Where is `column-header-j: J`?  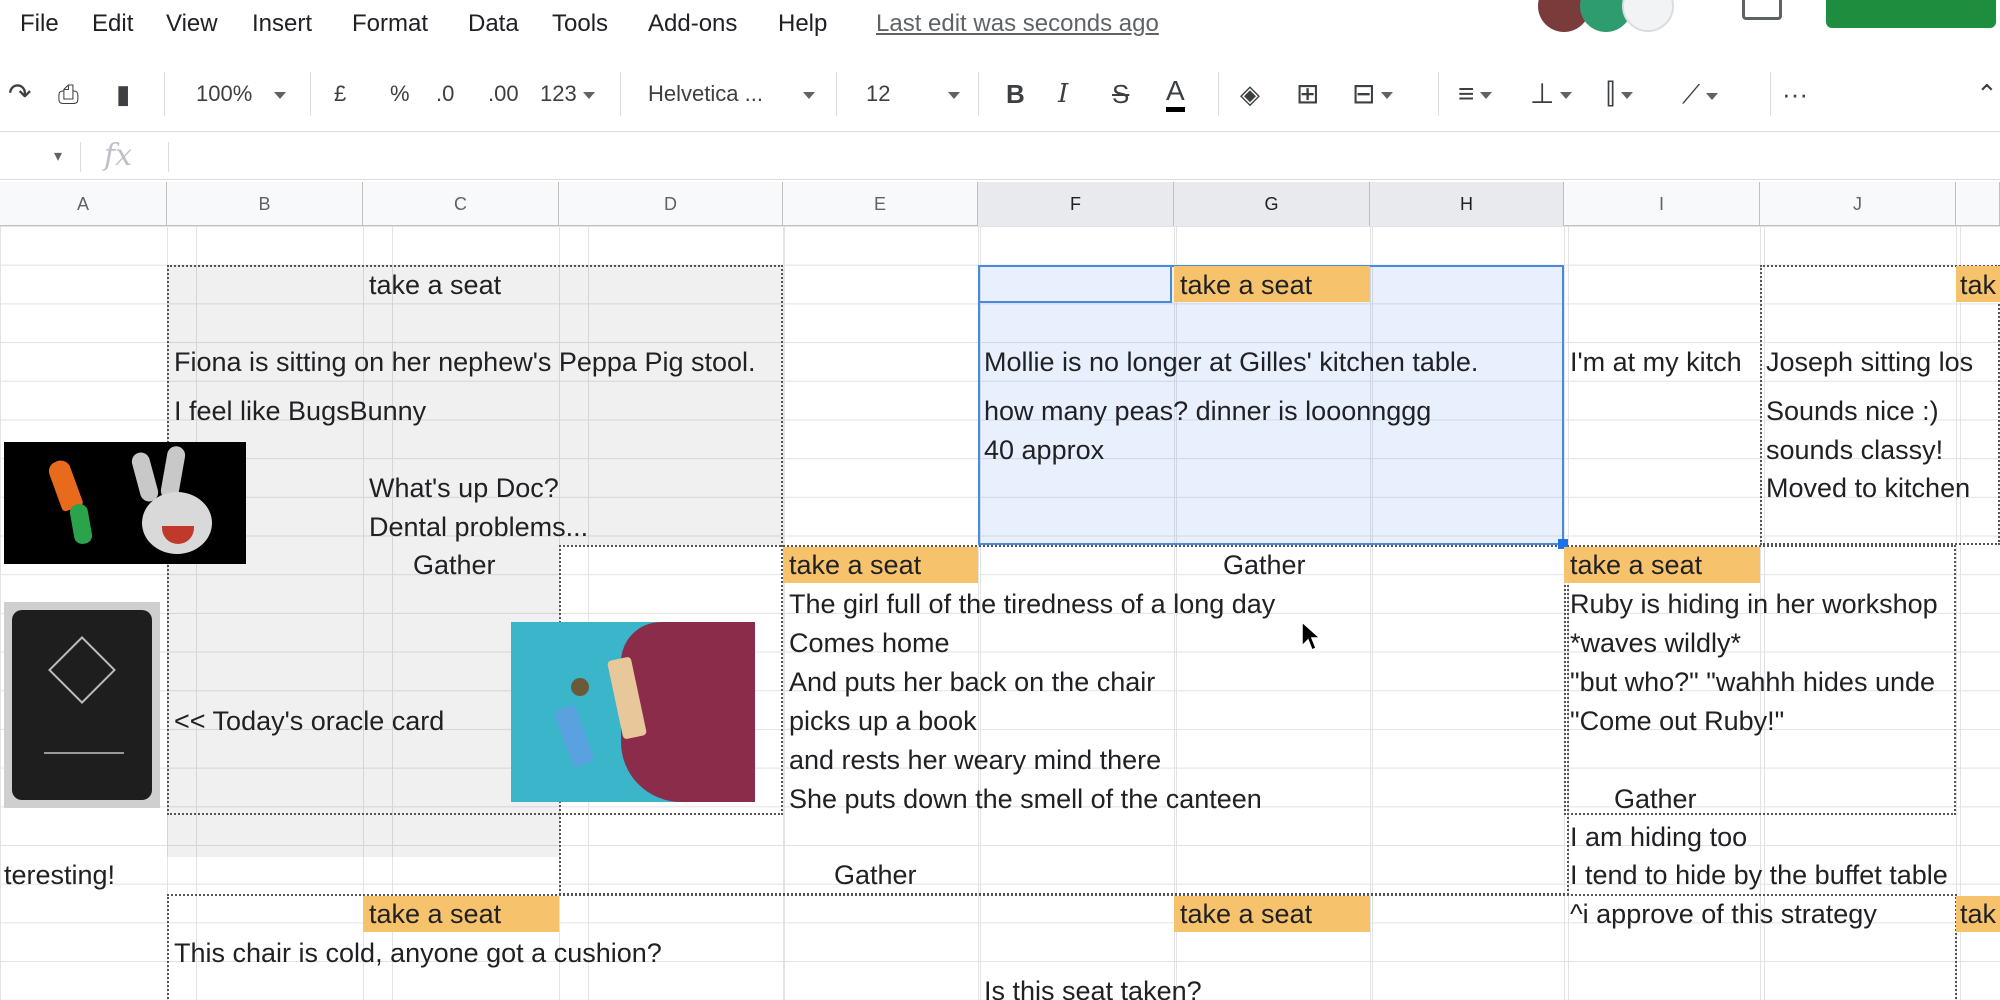 column-header-j: J is located at coordinates (1858, 204).